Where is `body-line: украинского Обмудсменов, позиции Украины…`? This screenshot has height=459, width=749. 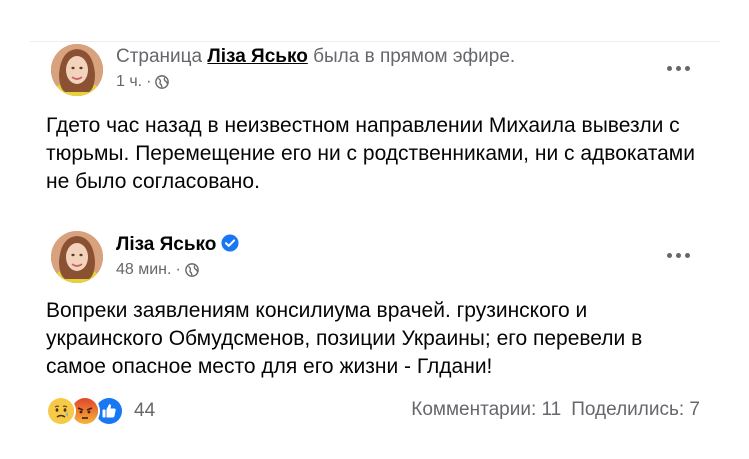 body-line: украинского Обмудсменов, позиции Украины… is located at coordinates (344, 338).